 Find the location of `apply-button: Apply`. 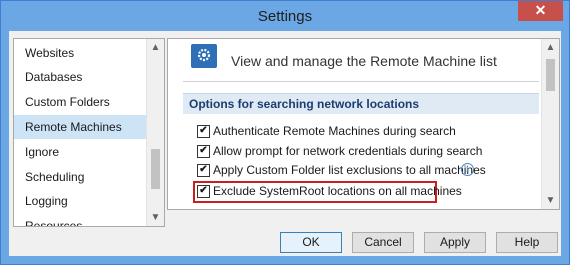

apply-button: Apply is located at coordinates (455, 242).